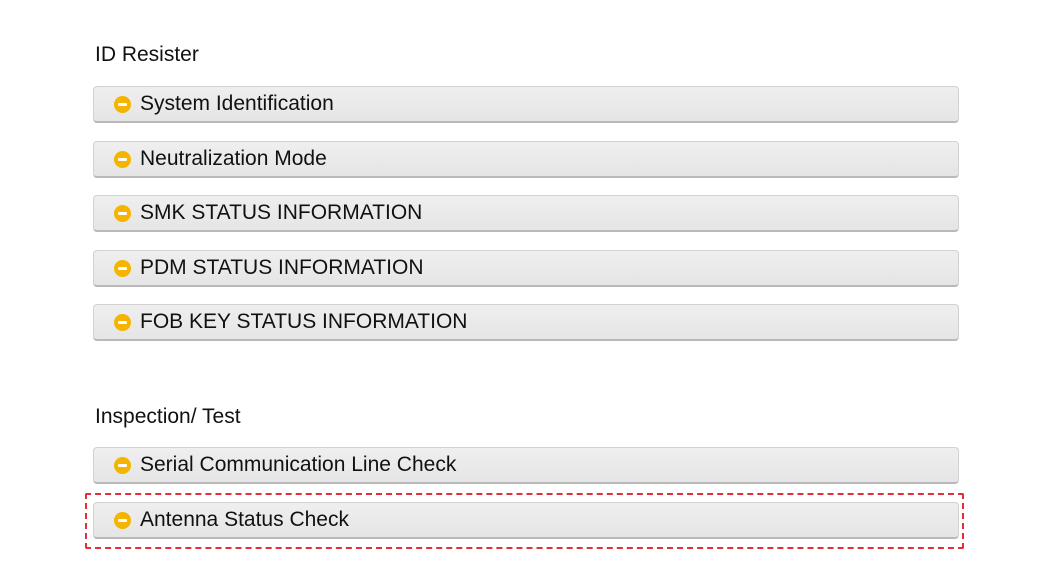 This screenshot has height=582, width=1050. What do you see at coordinates (526, 520) in the screenshot?
I see `menu-item-antenna-status-check: Antenna Status Check` at bounding box center [526, 520].